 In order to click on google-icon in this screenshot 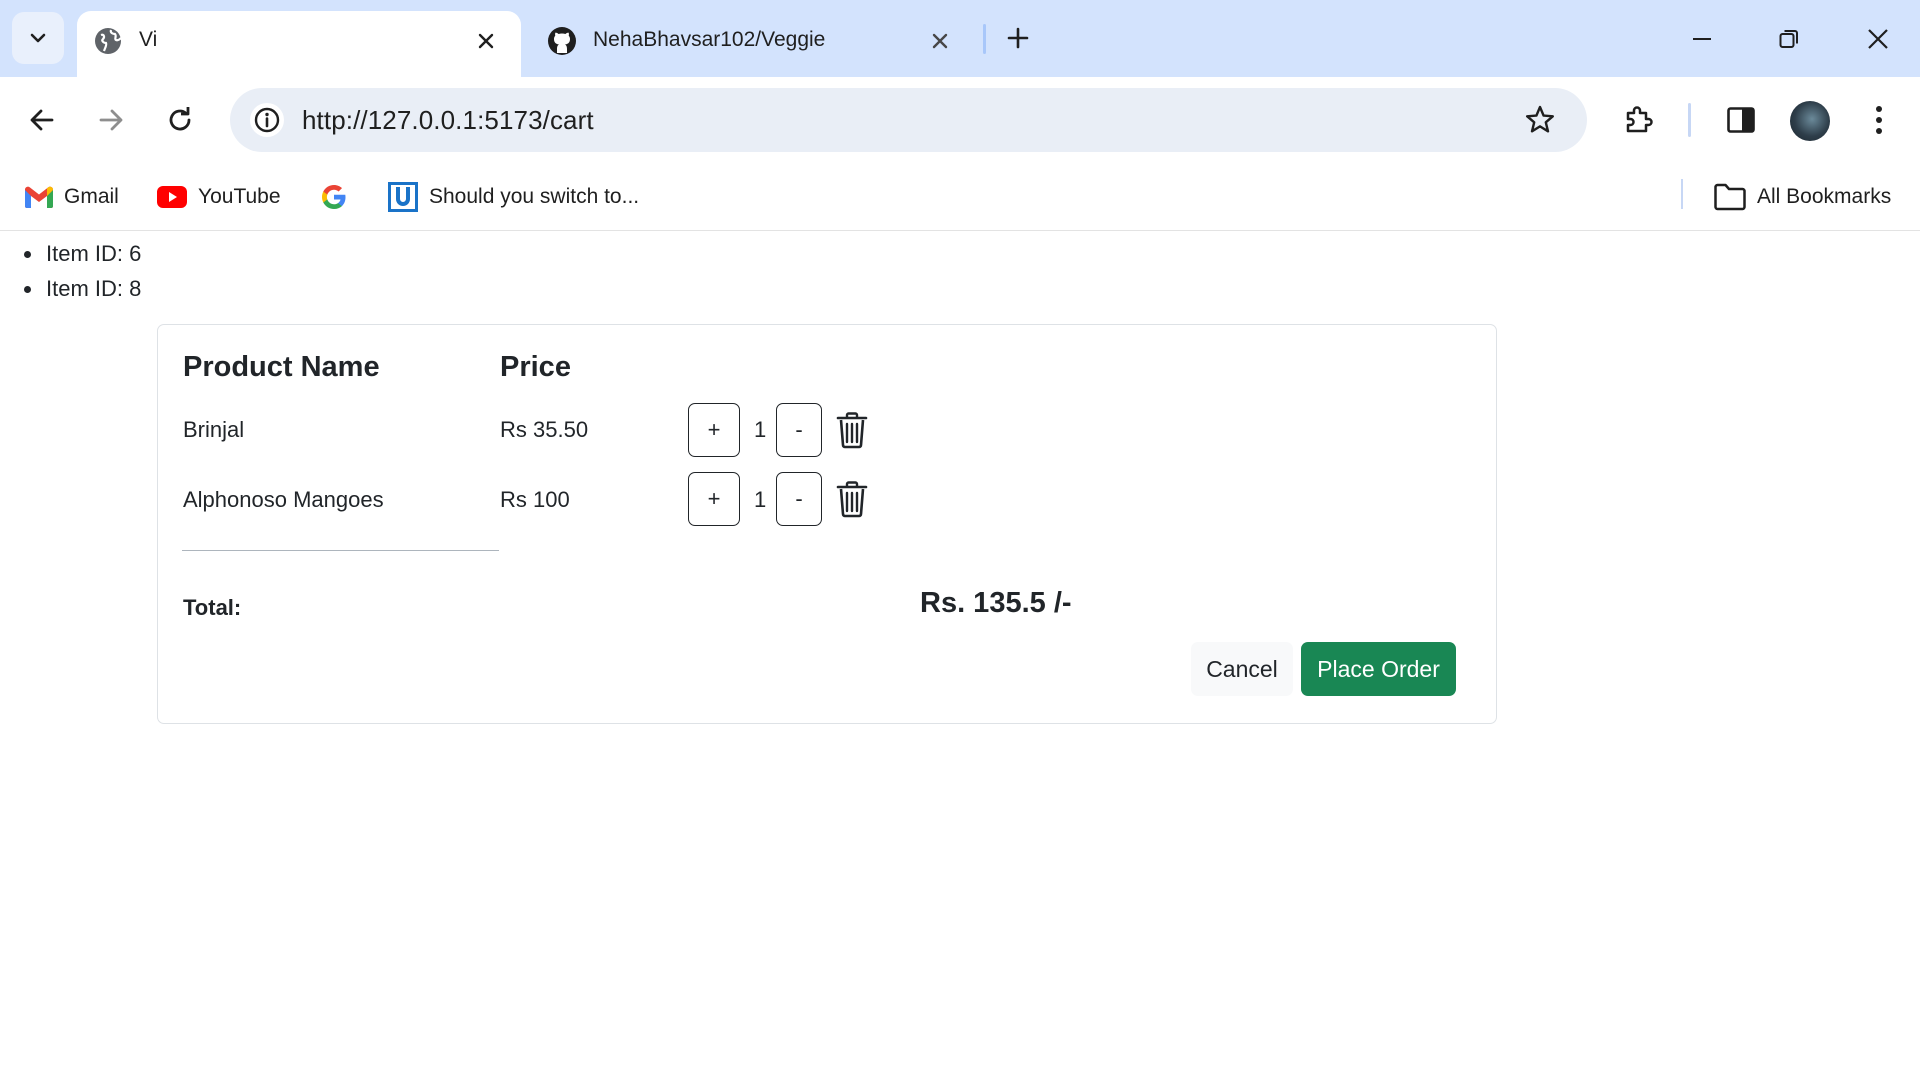, I will do `click(334, 197)`.